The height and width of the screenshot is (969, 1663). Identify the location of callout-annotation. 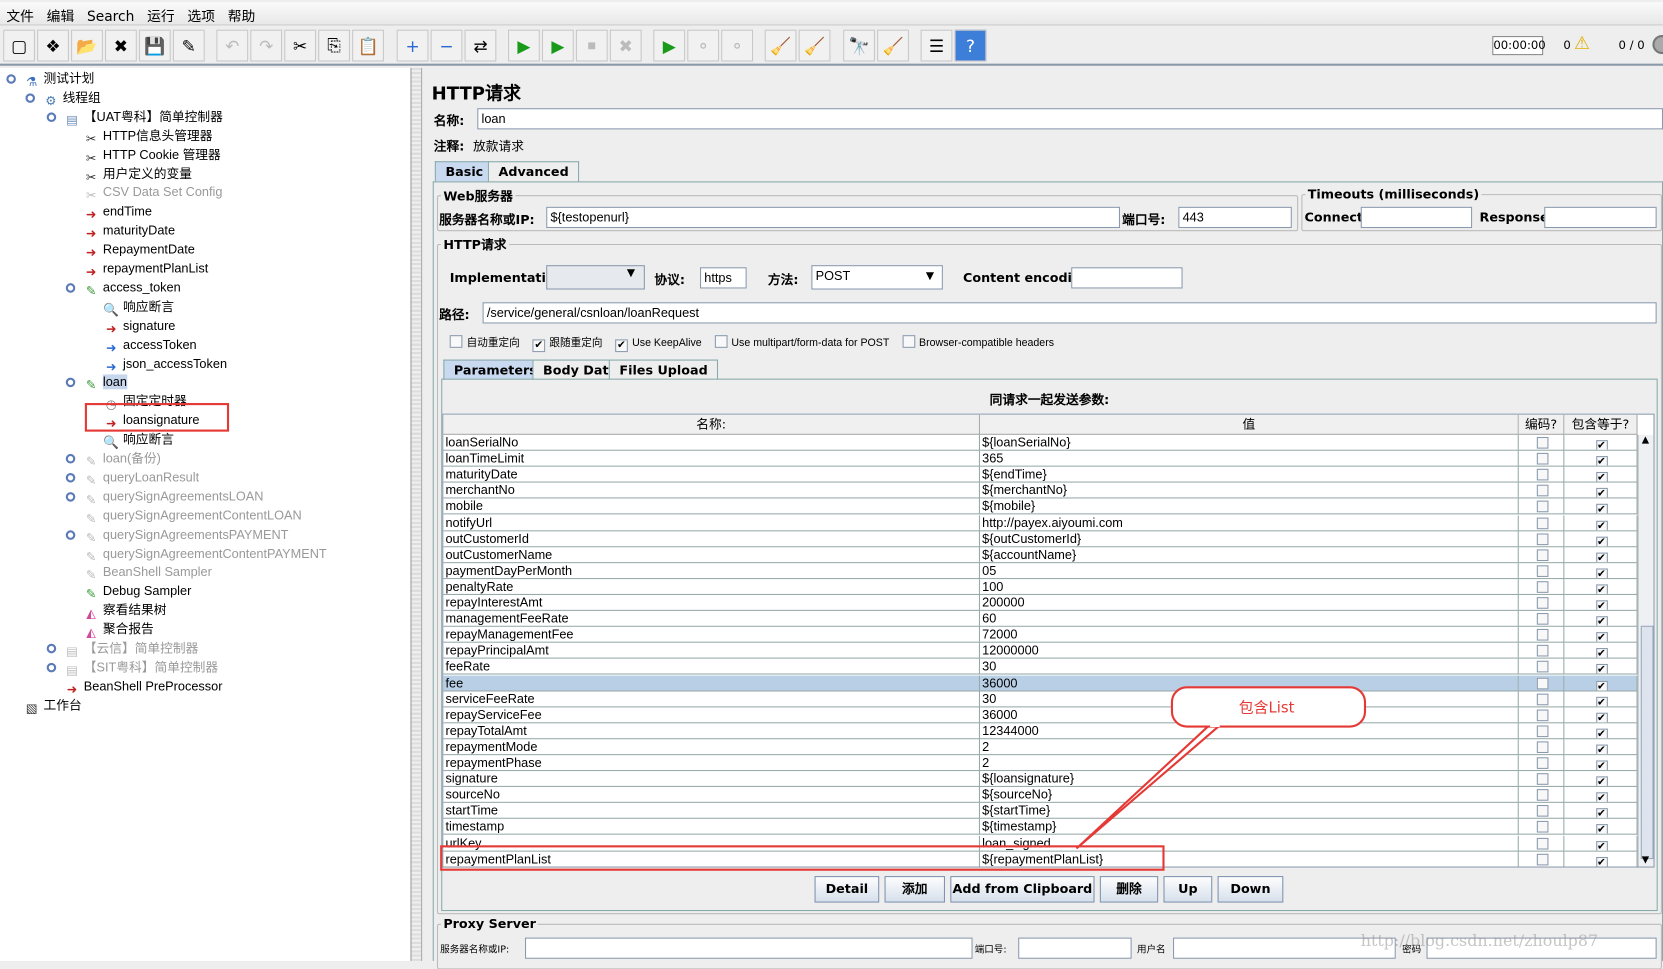
(1221, 768).